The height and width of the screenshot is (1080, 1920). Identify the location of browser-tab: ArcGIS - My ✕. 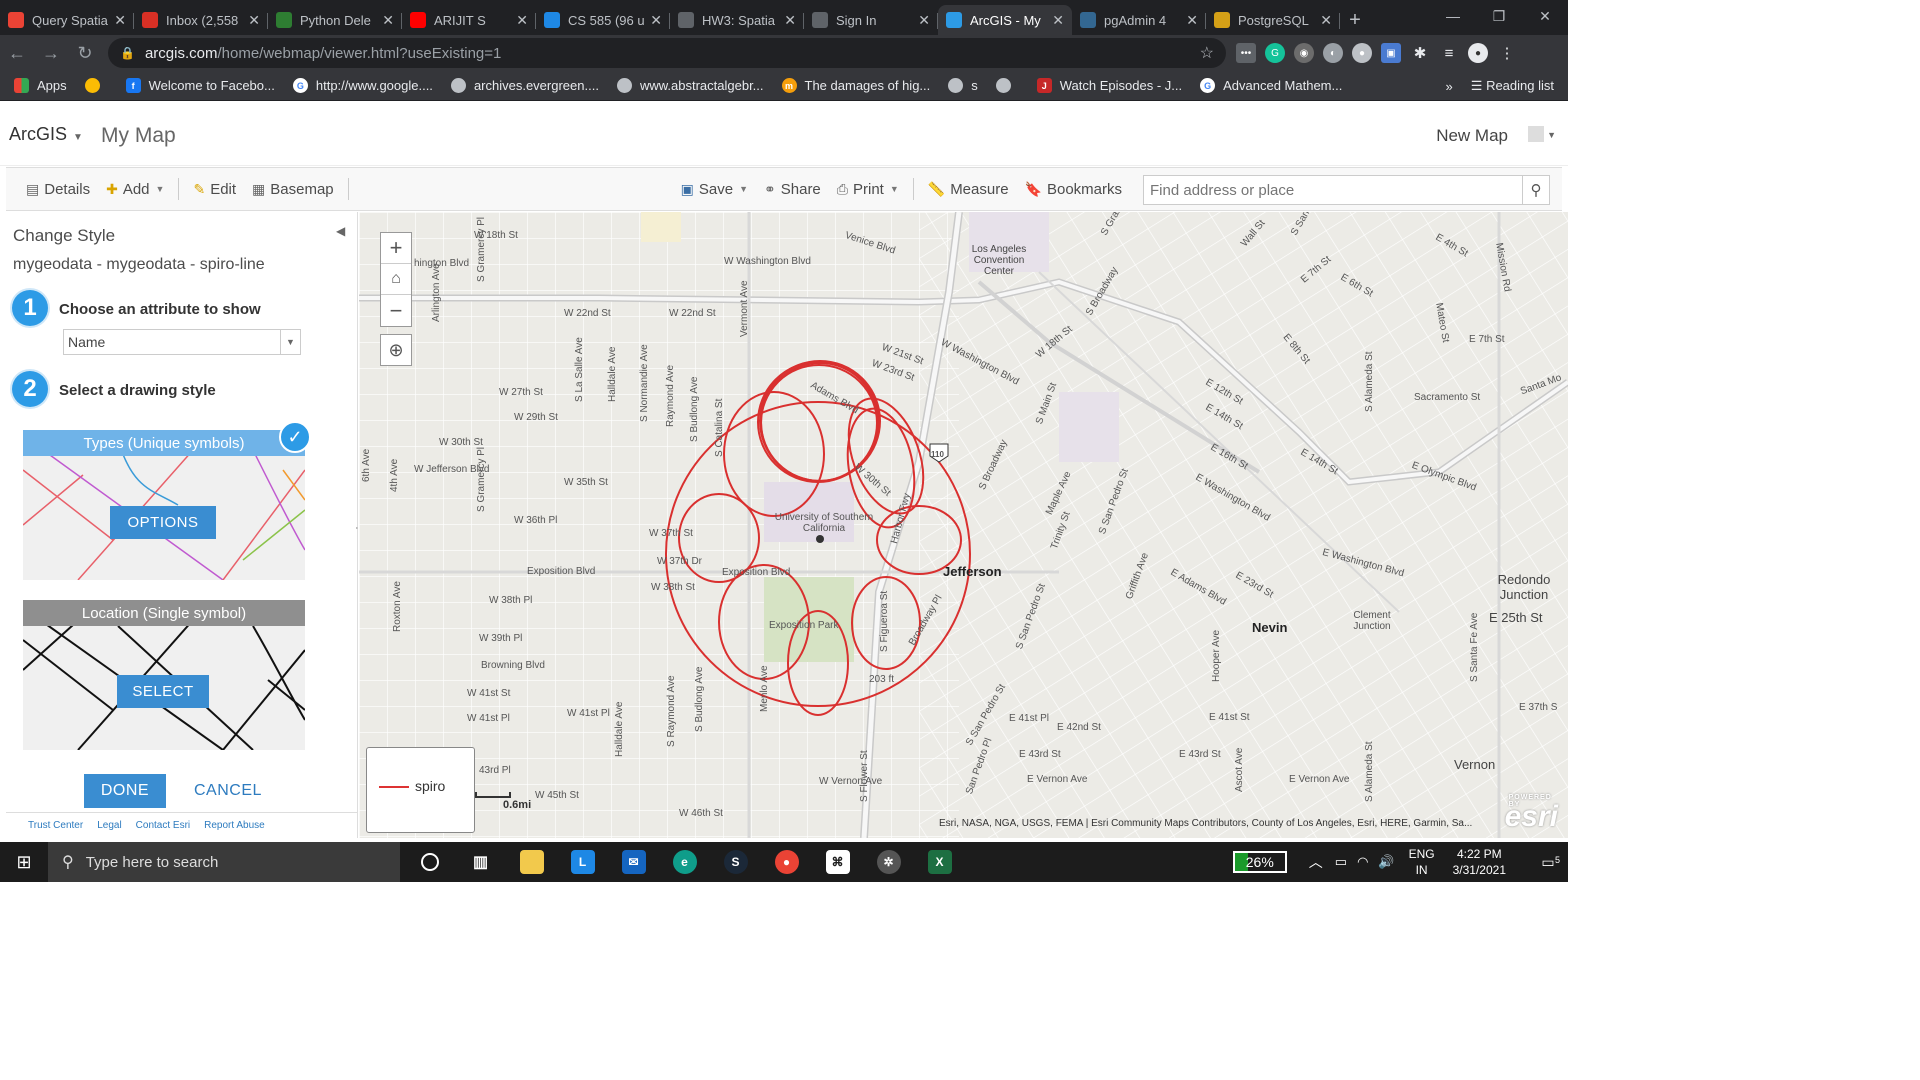
(1005, 20).